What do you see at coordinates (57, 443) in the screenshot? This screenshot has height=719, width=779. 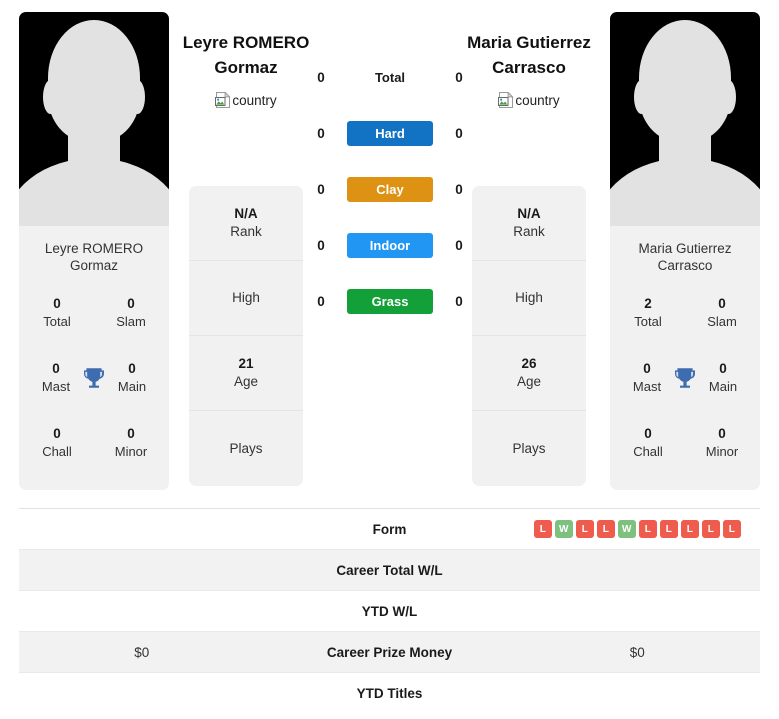 I see `title-stat-chall-left: 0 Chall` at bounding box center [57, 443].